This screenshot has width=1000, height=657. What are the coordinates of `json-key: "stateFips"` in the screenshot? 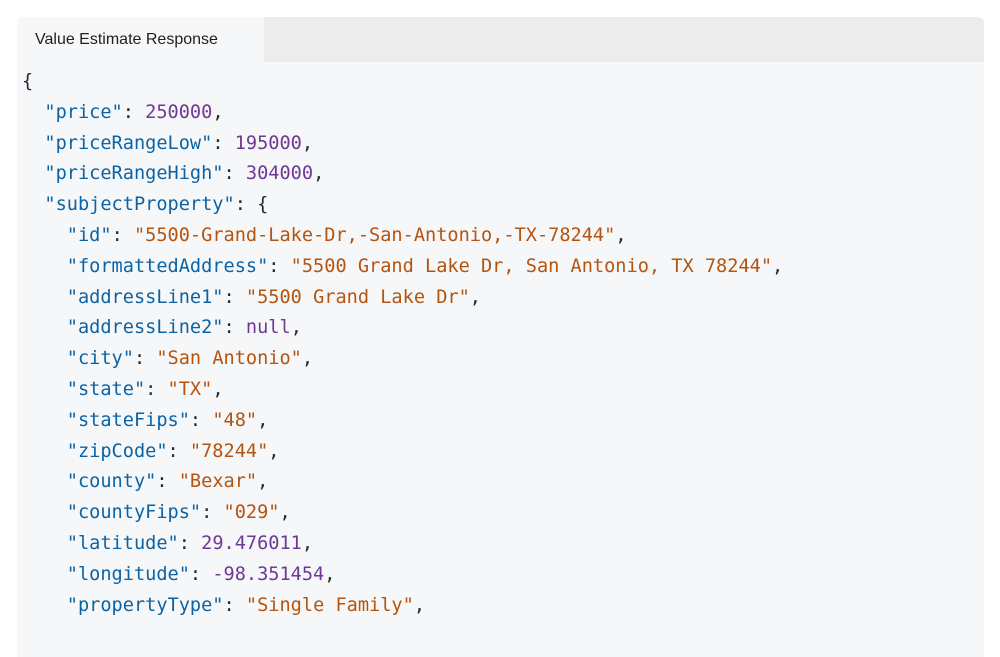 It's located at (128, 420).